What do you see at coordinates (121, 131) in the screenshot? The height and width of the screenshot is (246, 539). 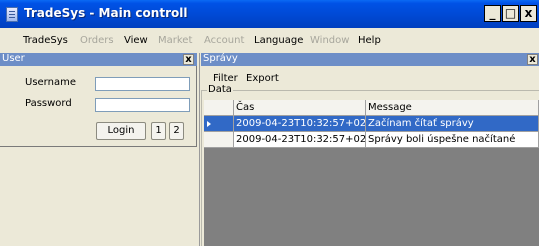 I see `login-button: Login` at bounding box center [121, 131].